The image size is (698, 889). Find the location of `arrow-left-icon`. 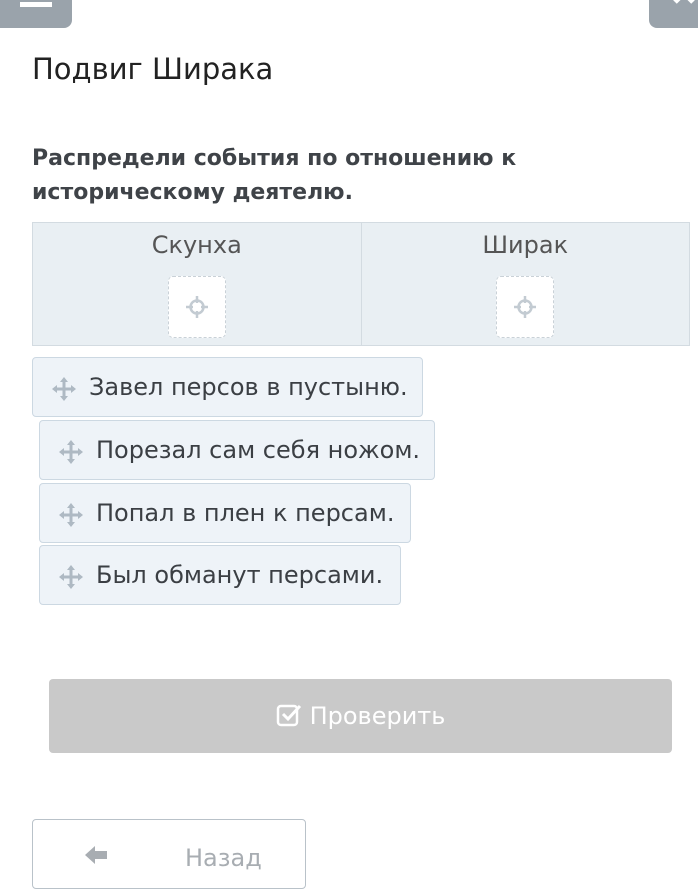

arrow-left-icon is located at coordinates (96, 855).